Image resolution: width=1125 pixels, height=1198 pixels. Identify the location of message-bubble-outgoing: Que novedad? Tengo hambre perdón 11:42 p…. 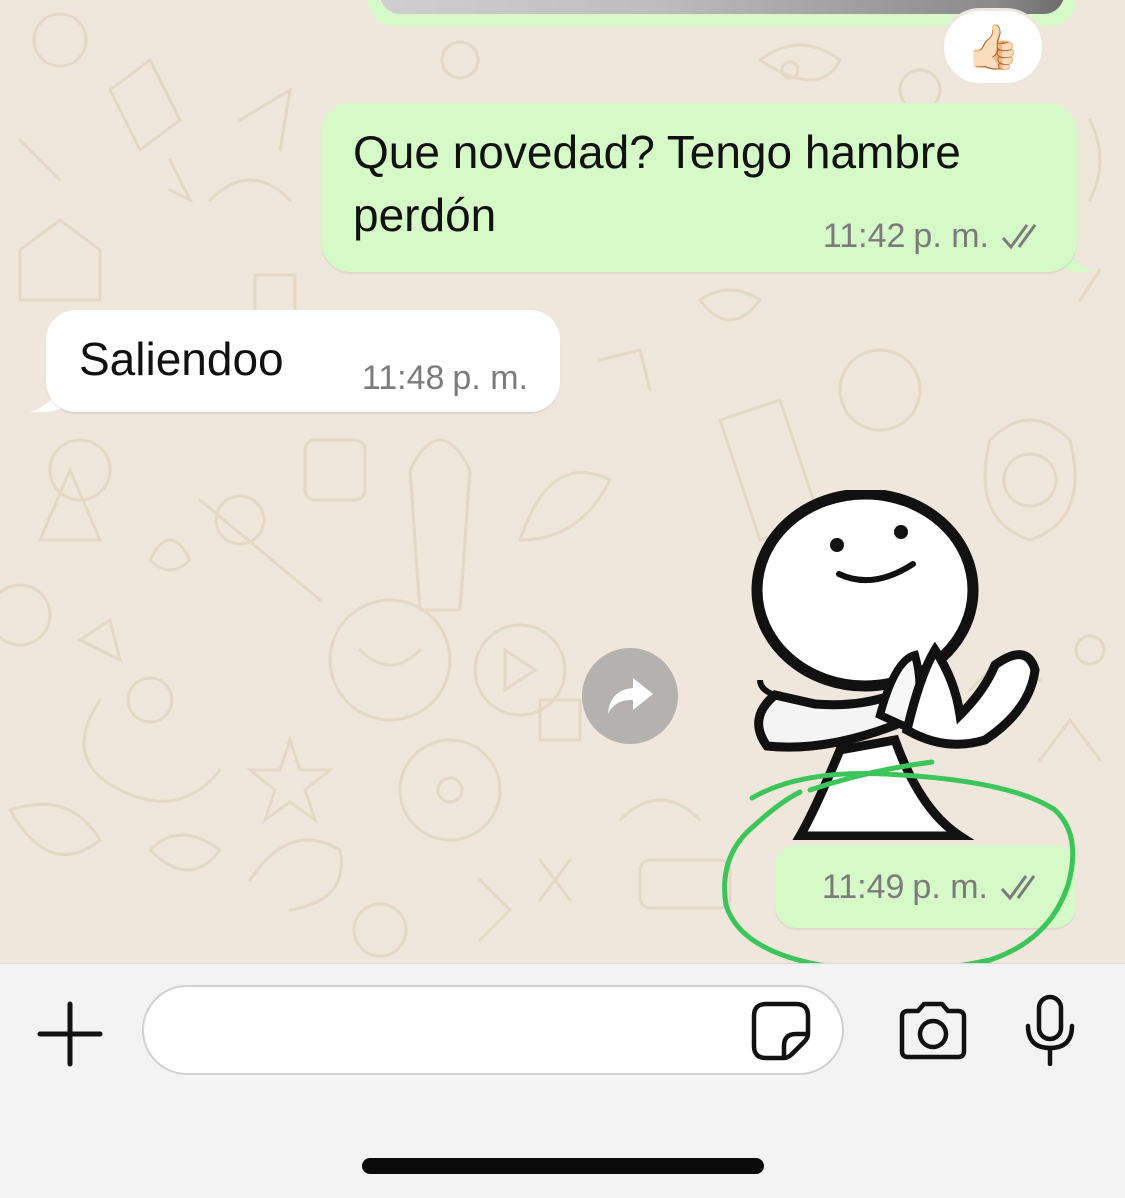
(699, 187).